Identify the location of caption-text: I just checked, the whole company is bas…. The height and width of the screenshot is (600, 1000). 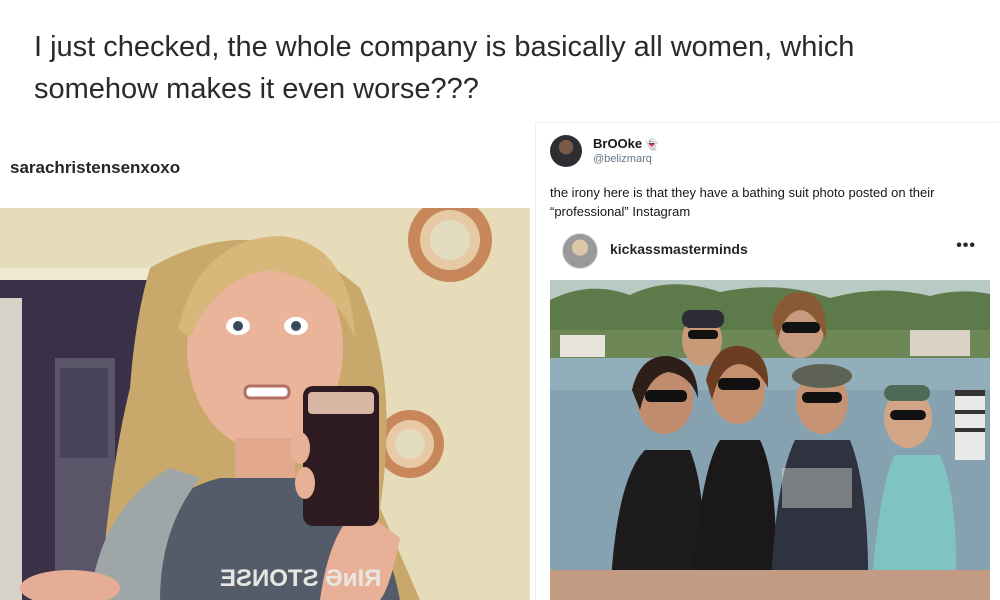
(499, 68).